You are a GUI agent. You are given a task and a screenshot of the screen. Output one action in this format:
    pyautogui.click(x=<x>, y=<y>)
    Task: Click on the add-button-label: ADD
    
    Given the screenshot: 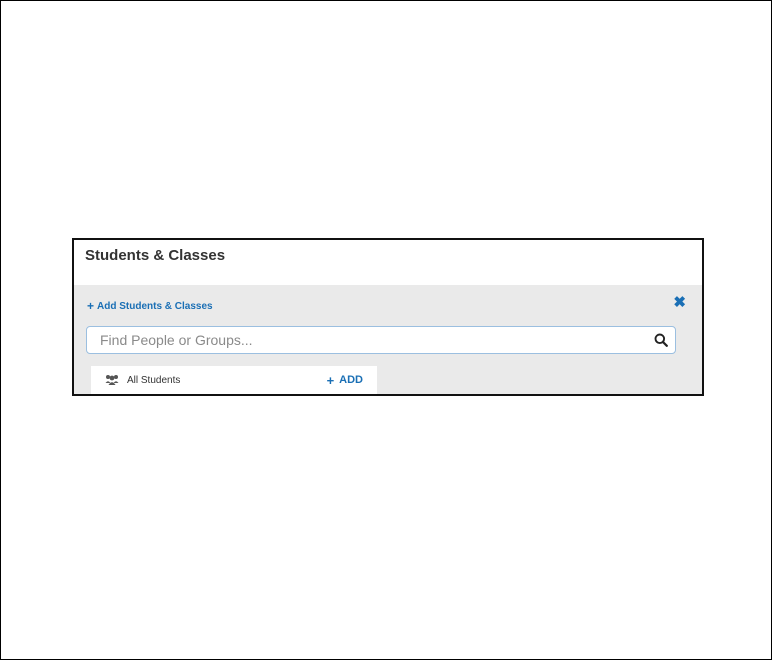 What is the action you would take?
    pyautogui.click(x=351, y=380)
    